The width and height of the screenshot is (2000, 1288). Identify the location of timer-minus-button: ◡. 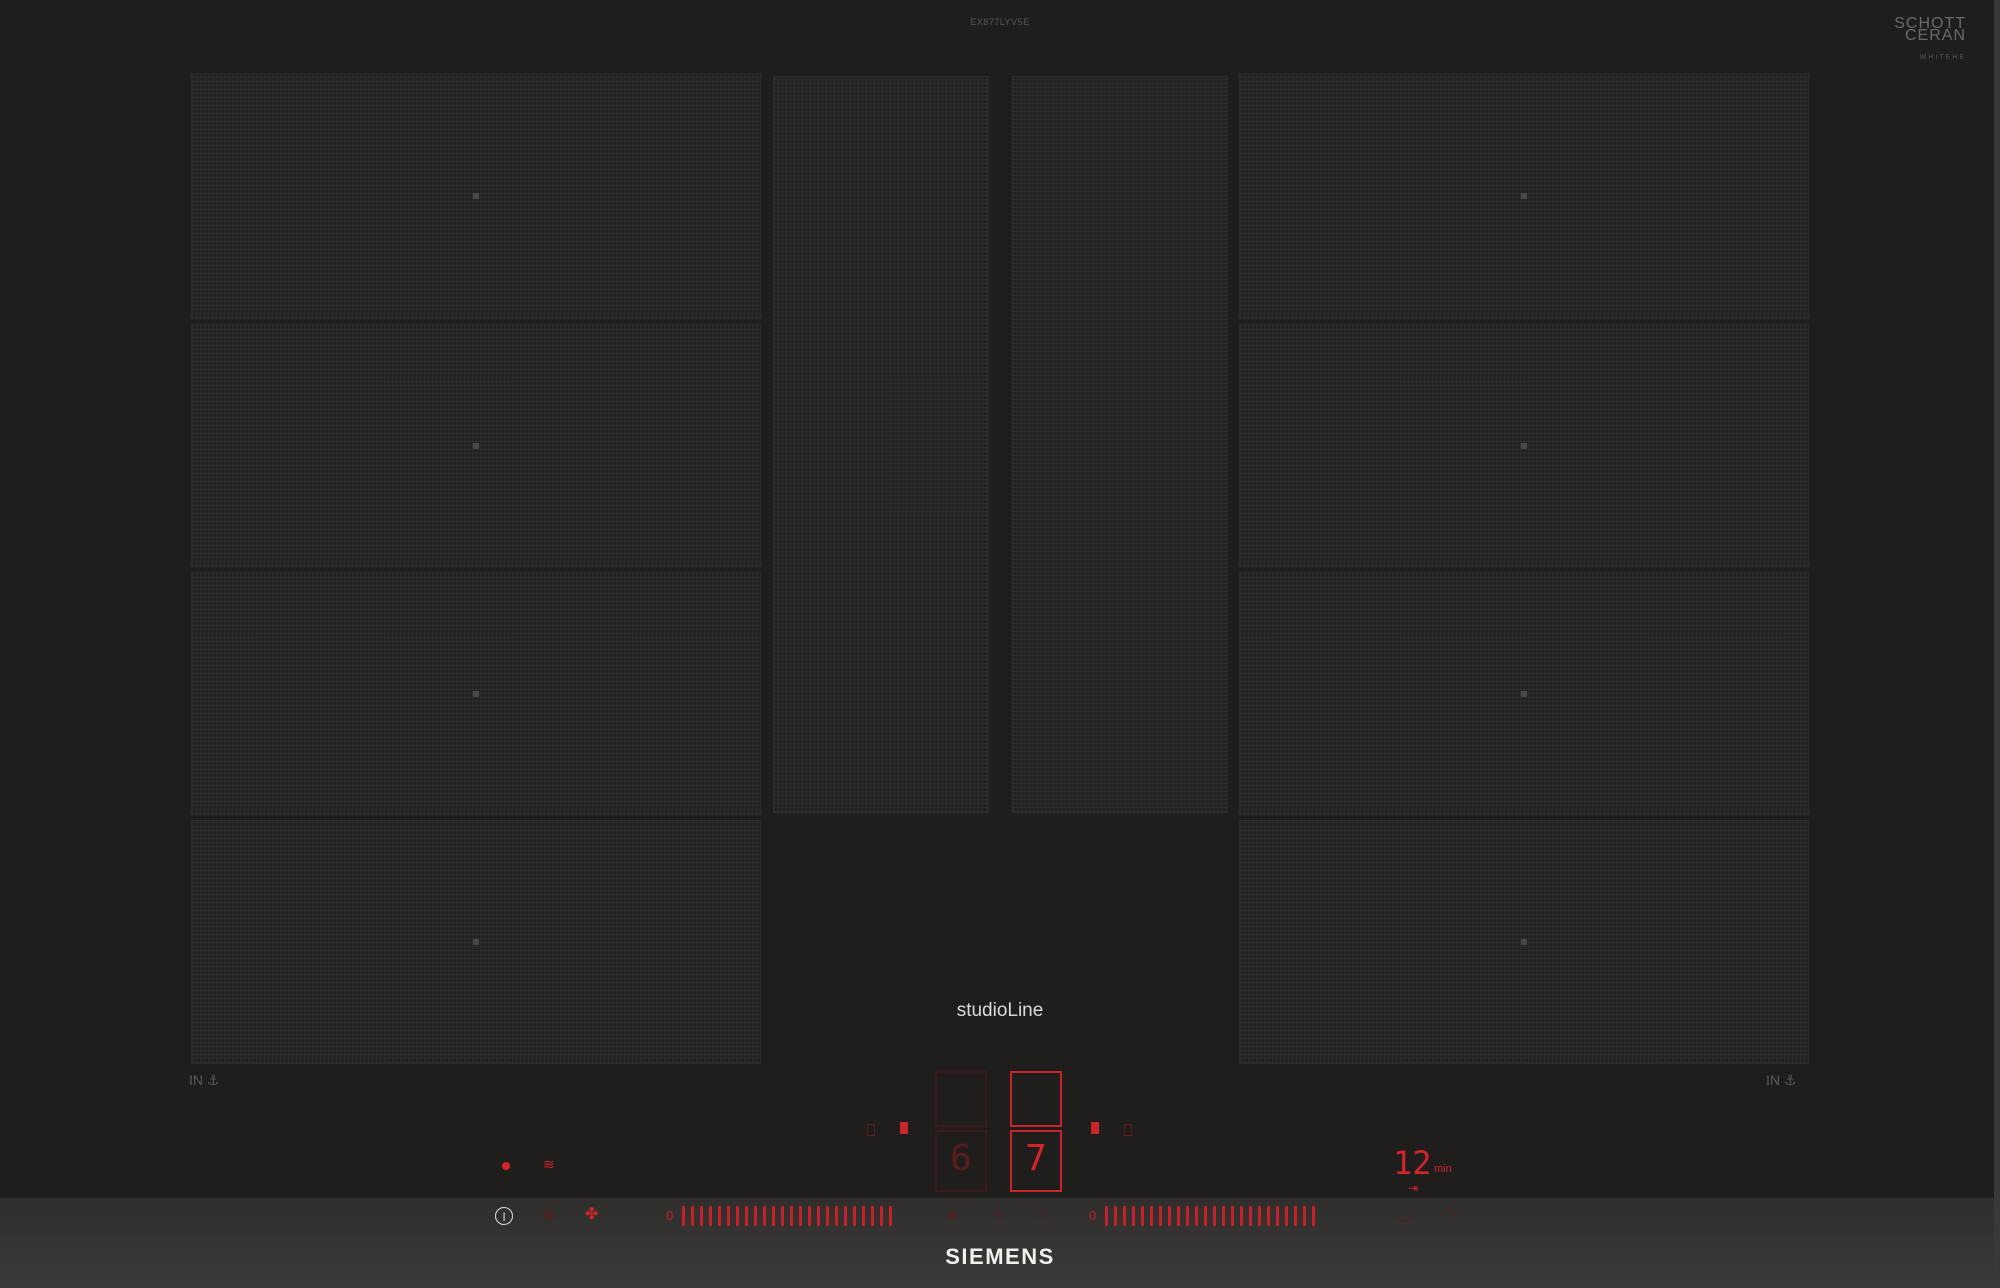
(1404, 1215).